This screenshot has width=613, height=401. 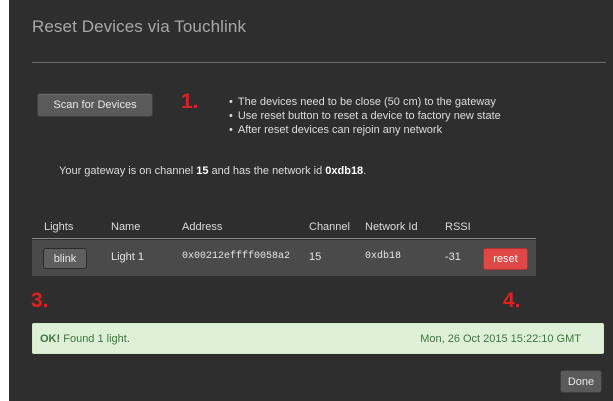 I want to click on status-text: Found 1 light., so click(x=96, y=339).